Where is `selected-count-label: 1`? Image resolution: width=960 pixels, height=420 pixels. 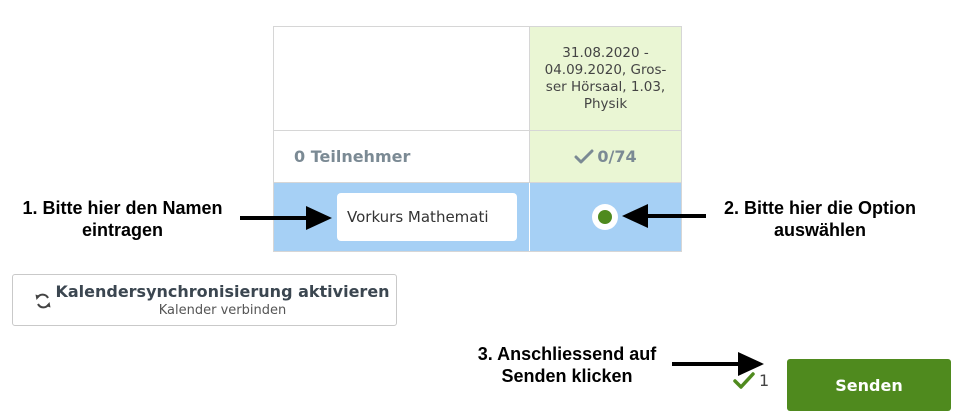 selected-count-label: 1 is located at coordinates (764, 380).